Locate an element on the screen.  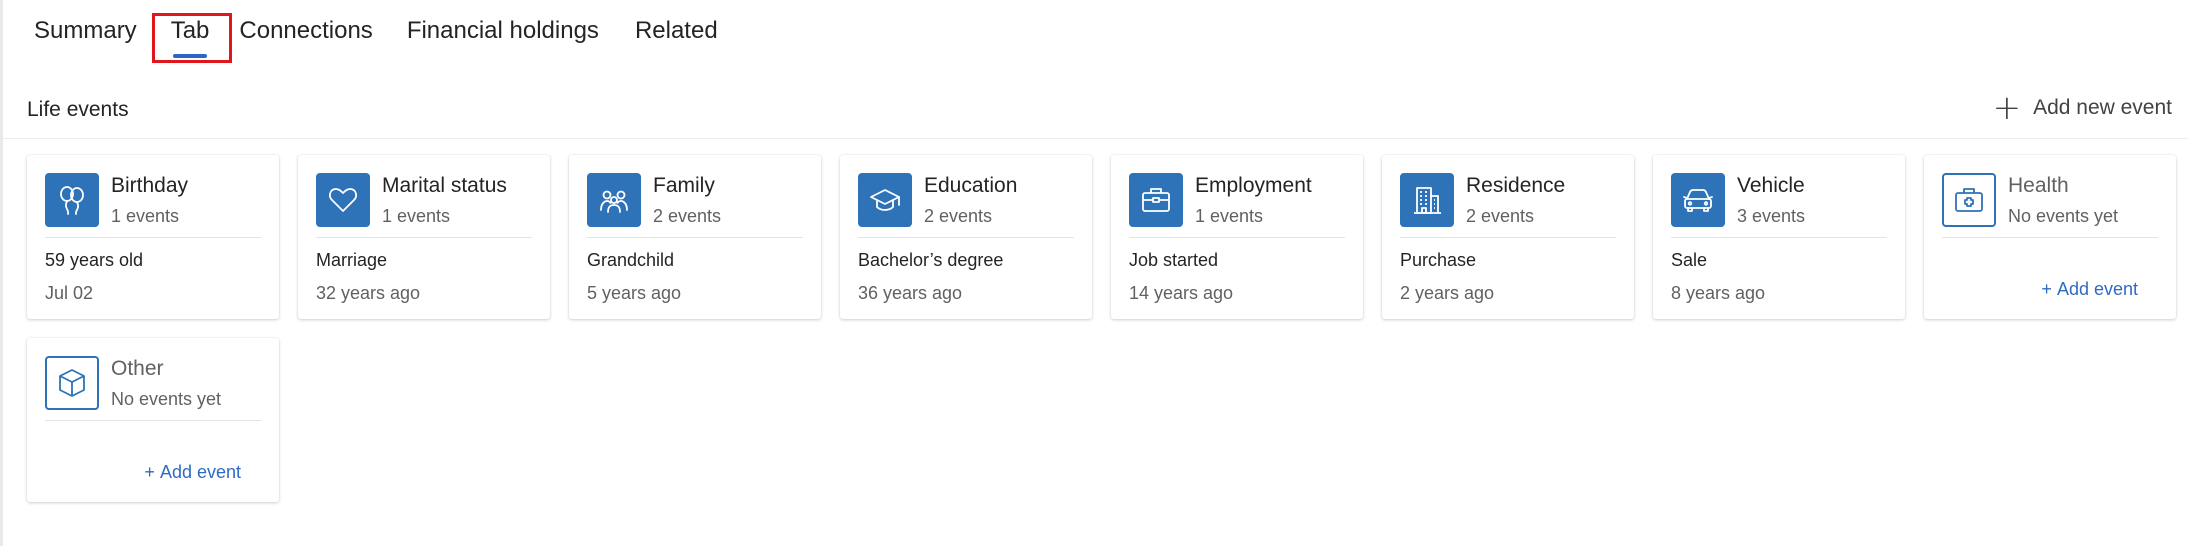
balloons-icon is located at coordinates (72, 200).